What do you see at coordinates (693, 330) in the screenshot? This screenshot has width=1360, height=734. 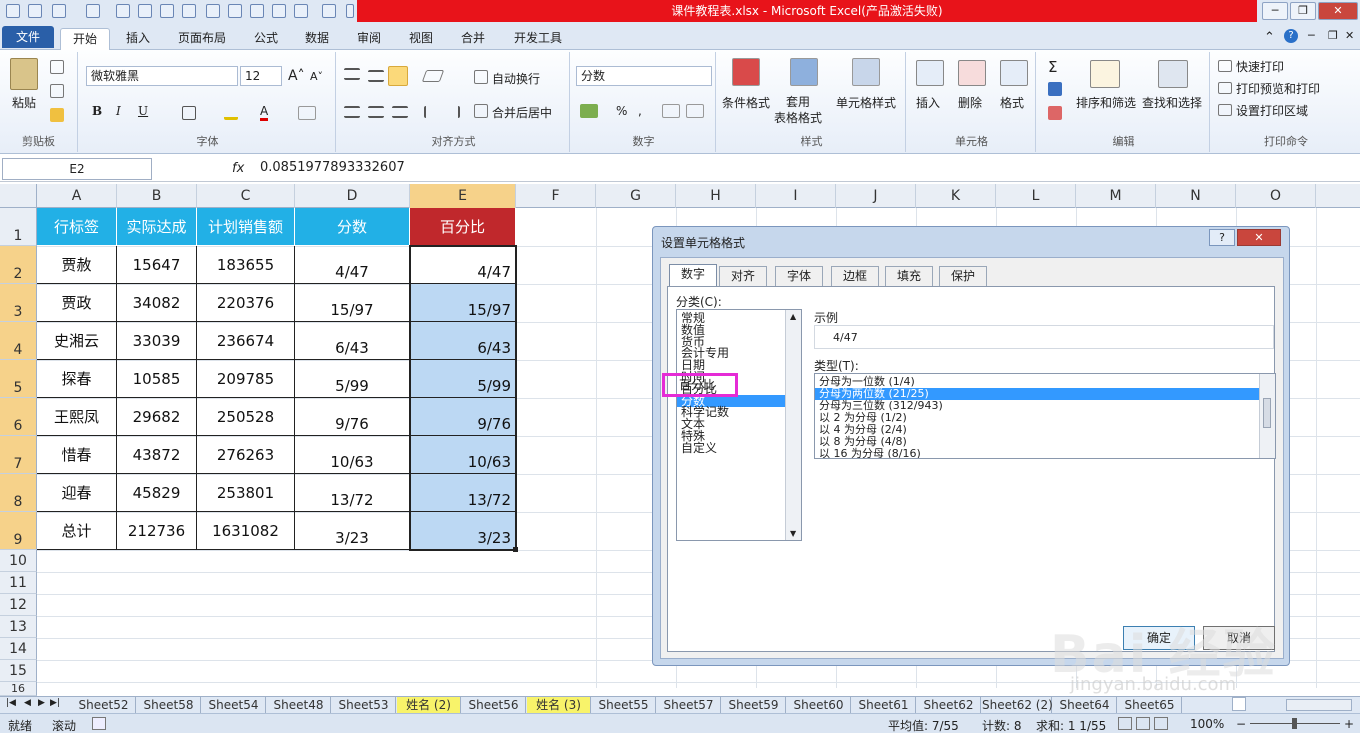 I see `category-item: 数值` at bounding box center [693, 330].